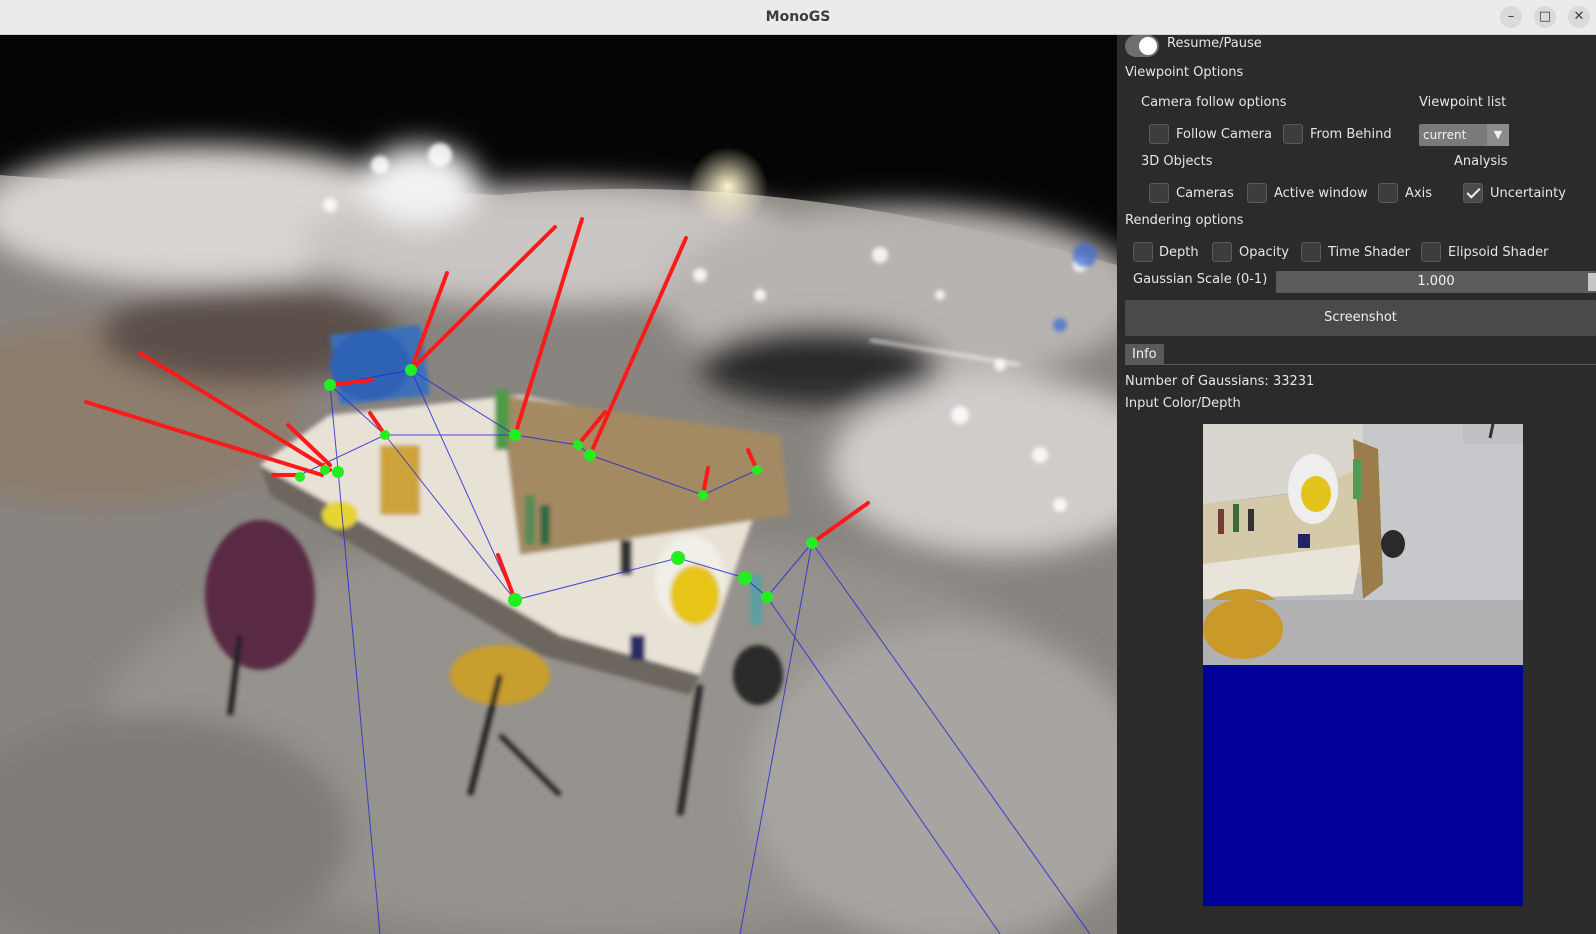 The image size is (1596, 934). I want to click on gaussian-scale-label: Gaussian Scale (0-1), so click(1200, 279).